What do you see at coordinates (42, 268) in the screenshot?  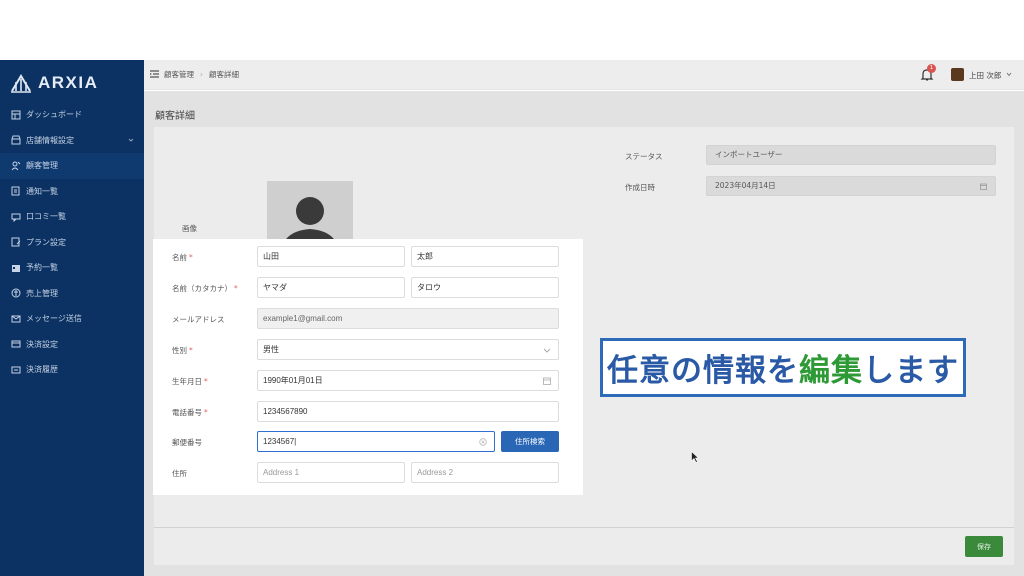 I see `sidebar-item-label: 予約一覧` at bounding box center [42, 268].